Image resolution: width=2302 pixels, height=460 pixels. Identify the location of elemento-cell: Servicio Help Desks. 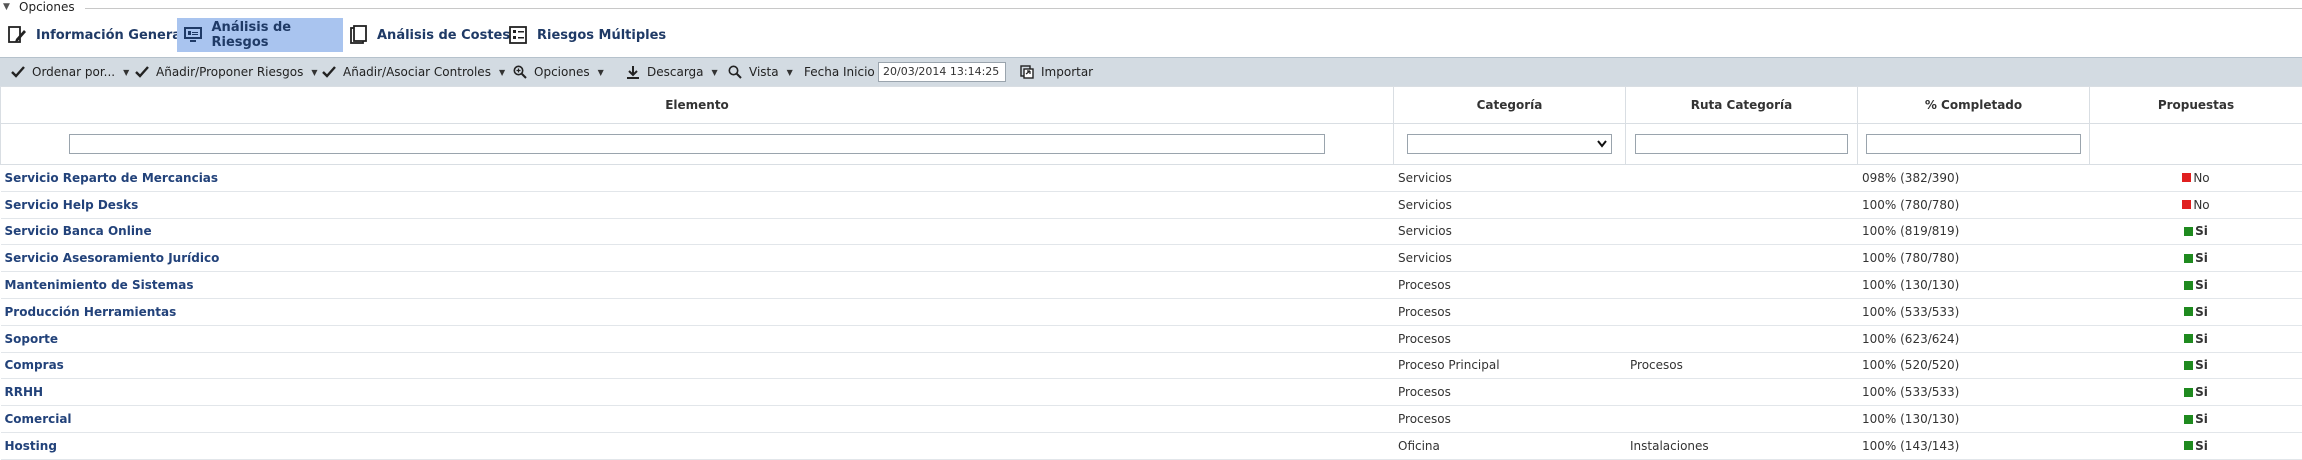
(697, 204).